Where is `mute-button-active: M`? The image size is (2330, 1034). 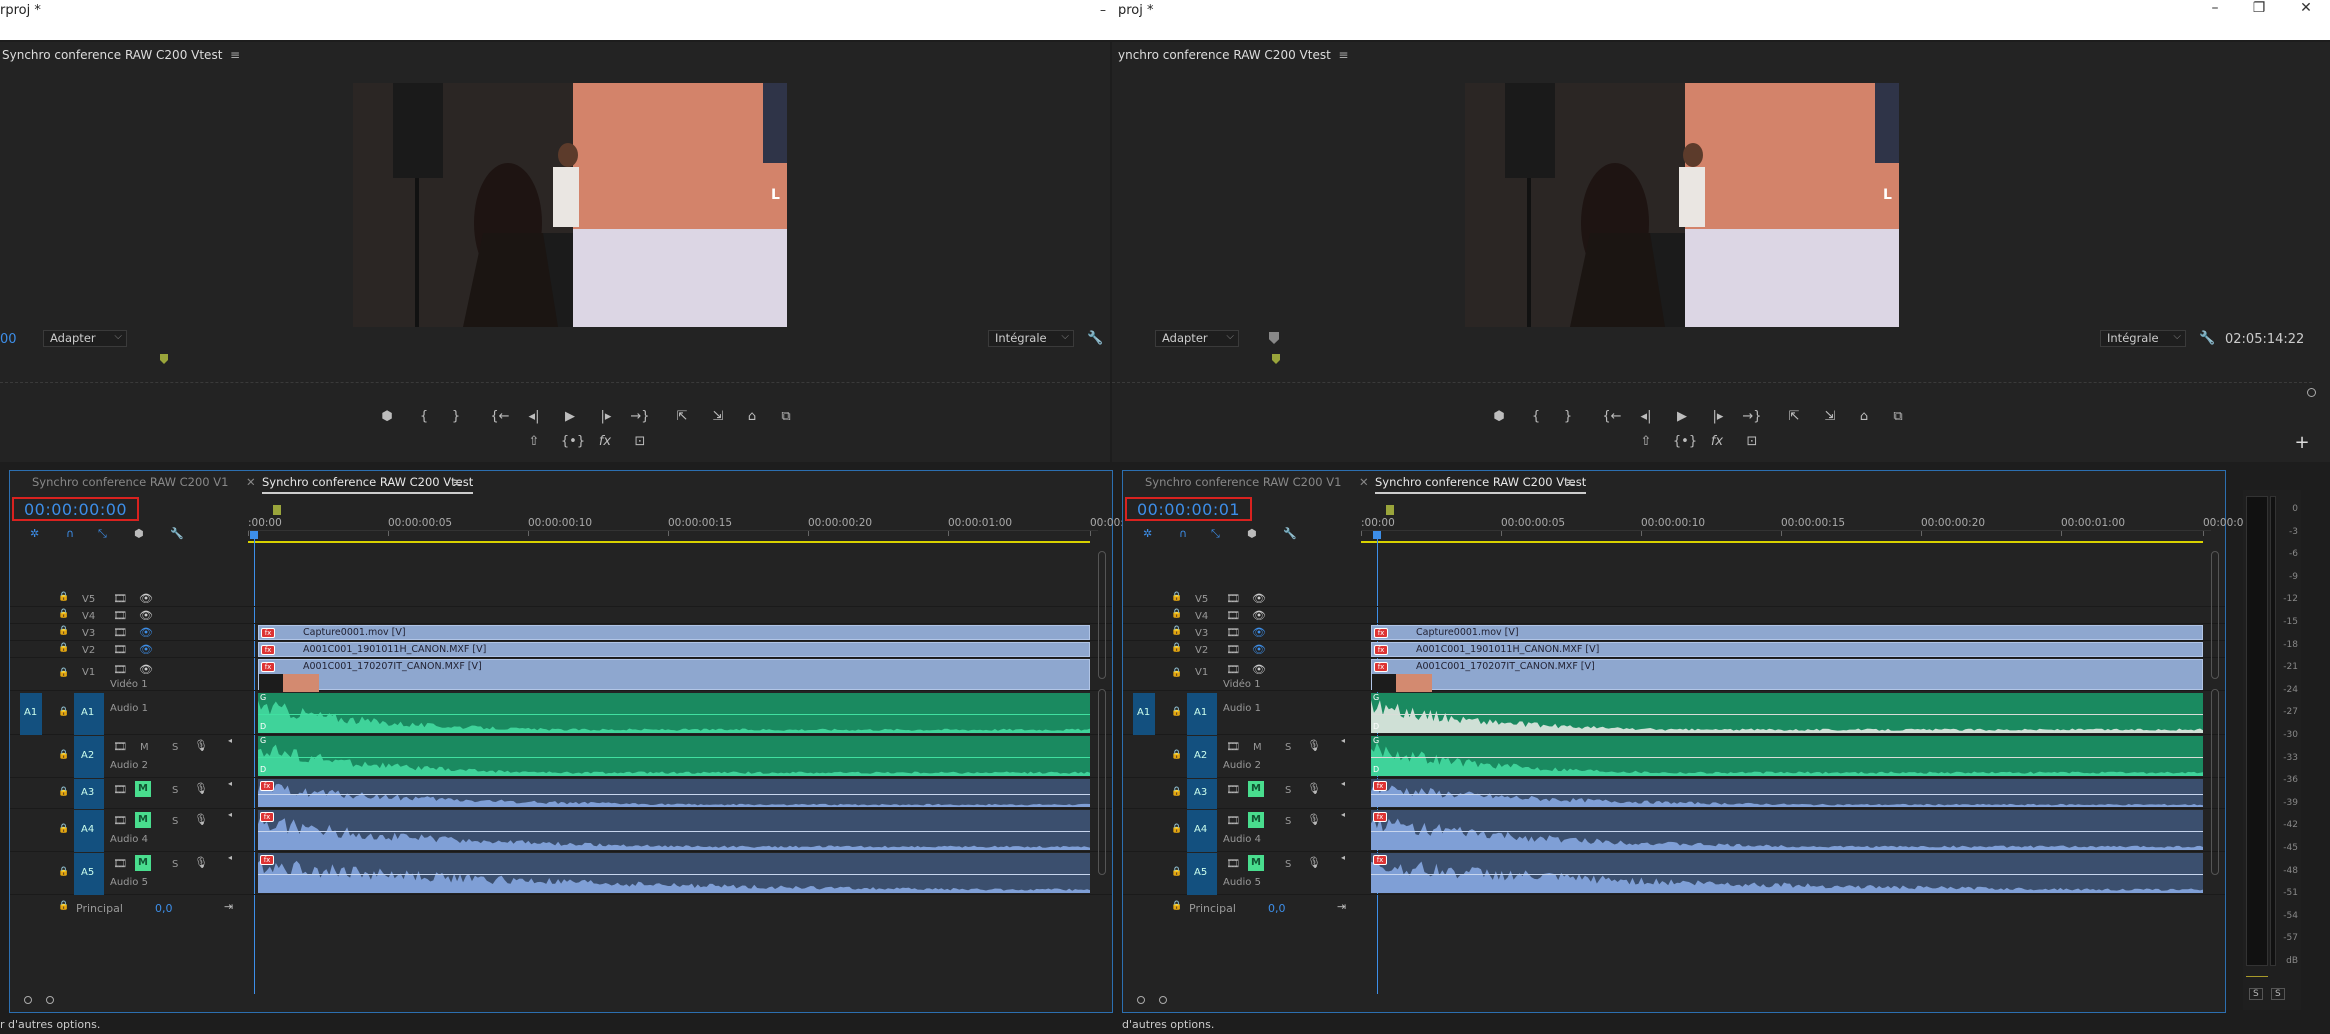
mute-button-active: M is located at coordinates (143, 820).